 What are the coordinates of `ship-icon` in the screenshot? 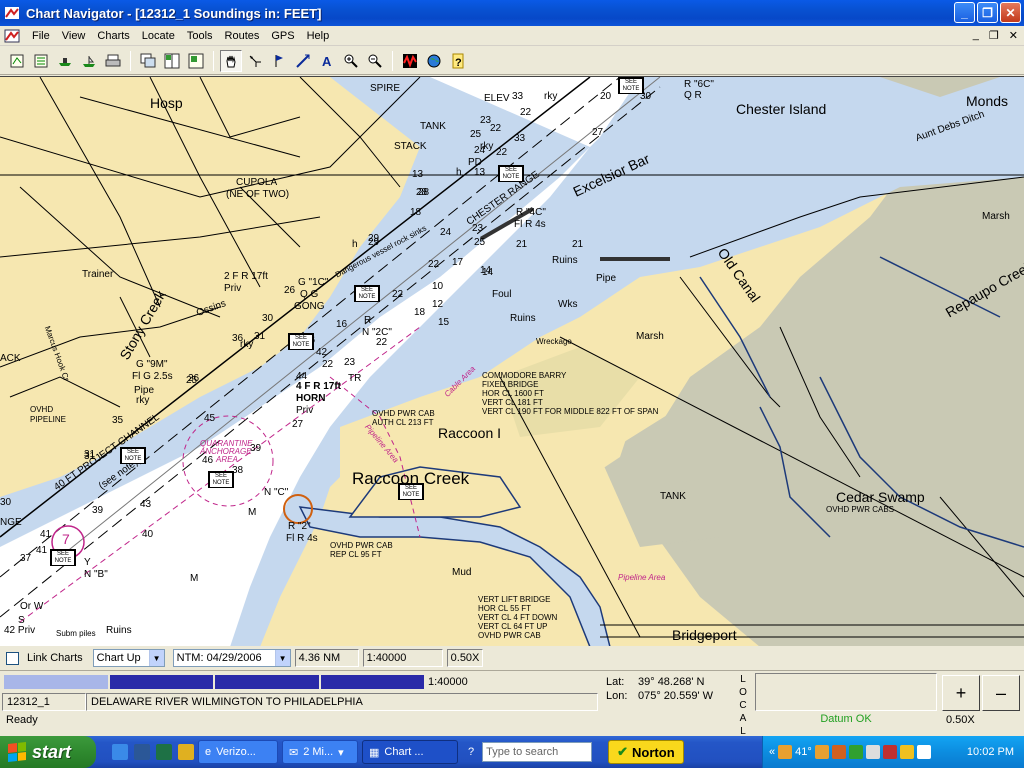 It's located at (89, 61).